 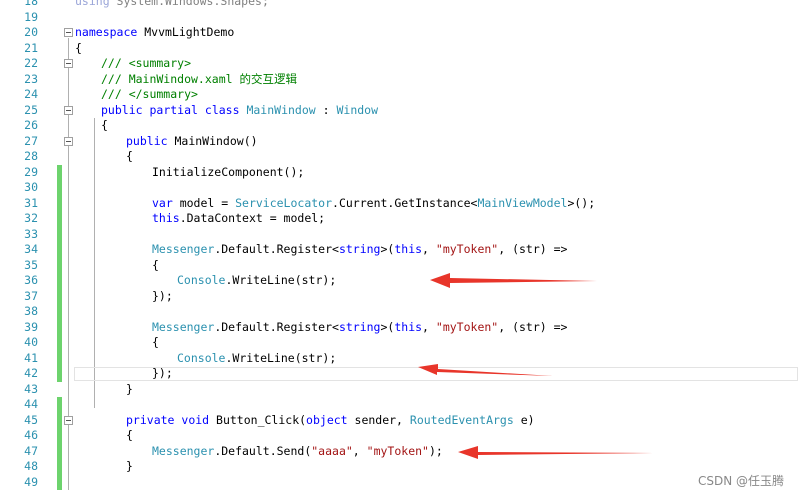 I want to click on line-number: 33, so click(x=31, y=233).